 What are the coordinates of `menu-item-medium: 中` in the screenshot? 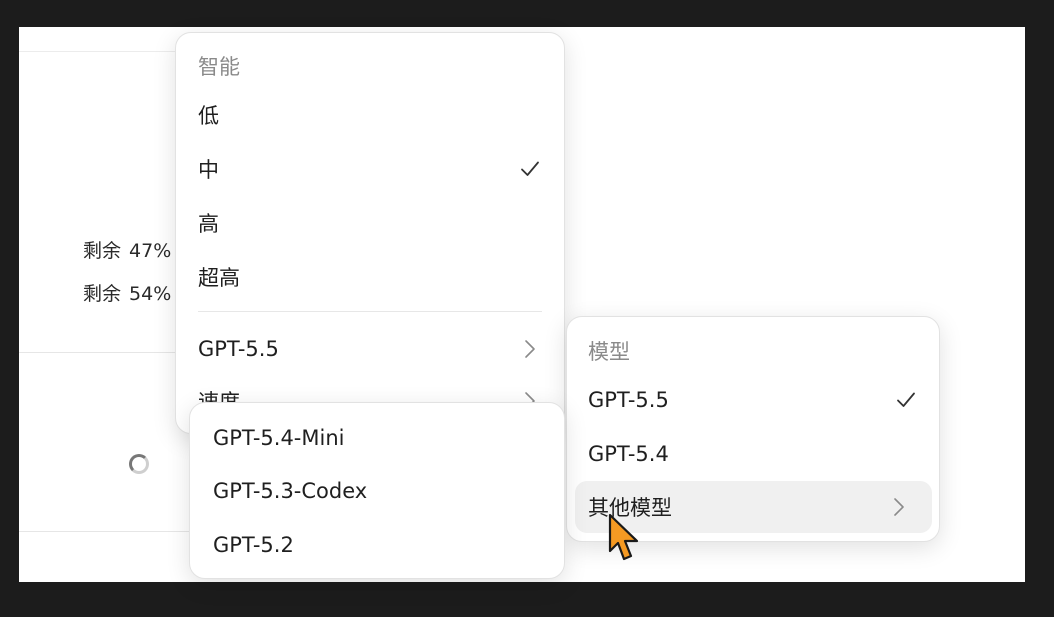 It's located at (370, 169).